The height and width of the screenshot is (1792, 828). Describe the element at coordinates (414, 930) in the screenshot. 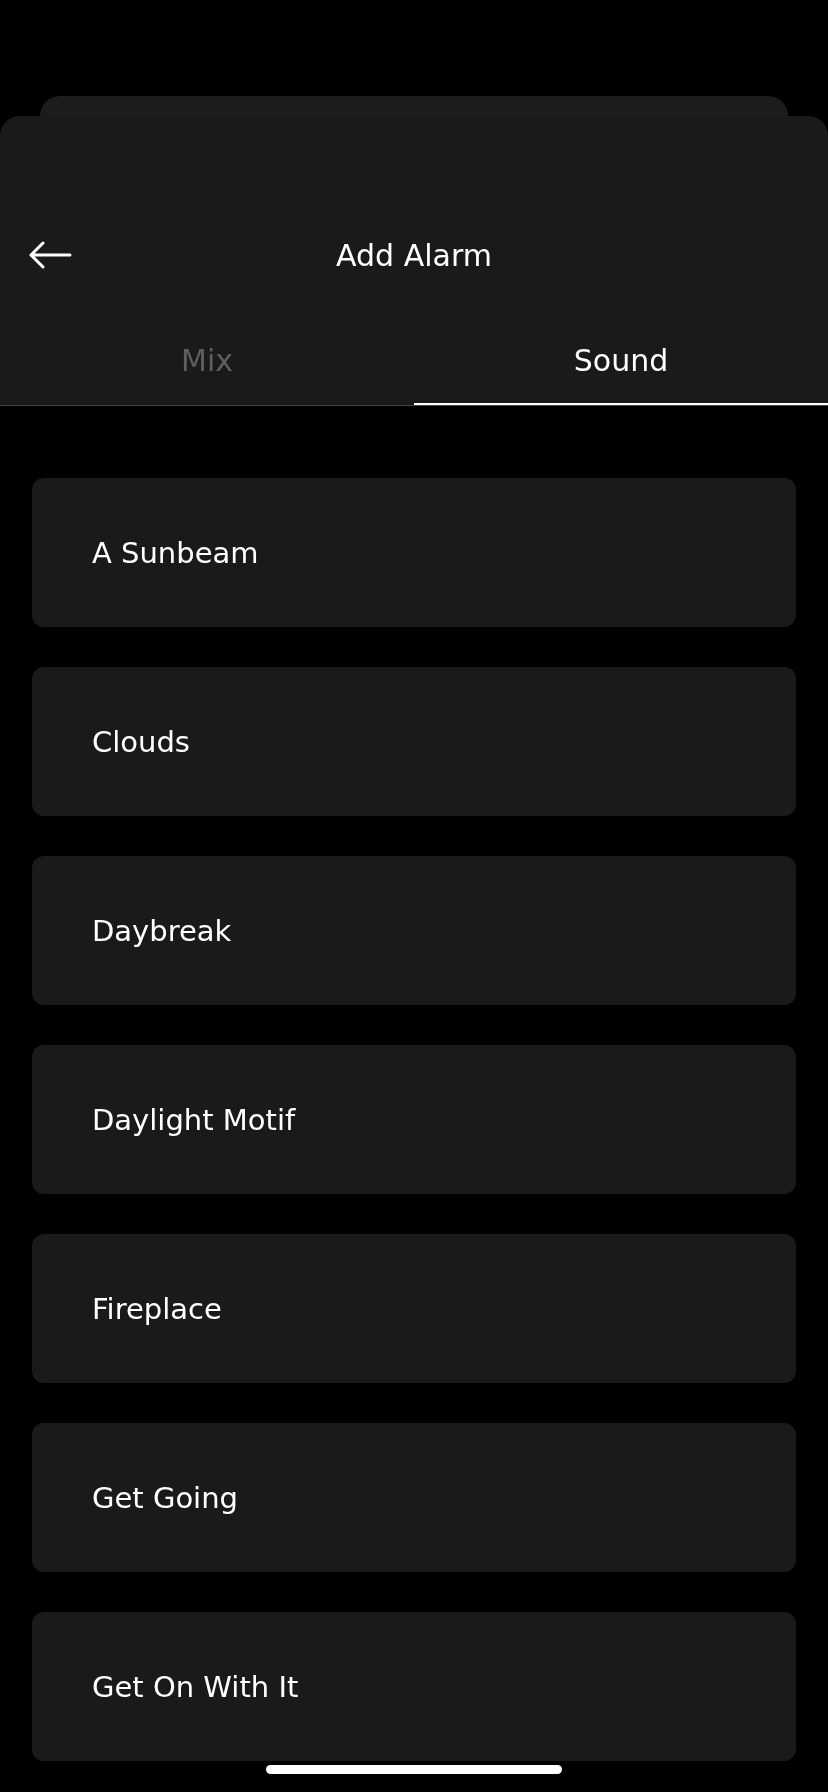

I see `sound-item: Daybreak` at that location.